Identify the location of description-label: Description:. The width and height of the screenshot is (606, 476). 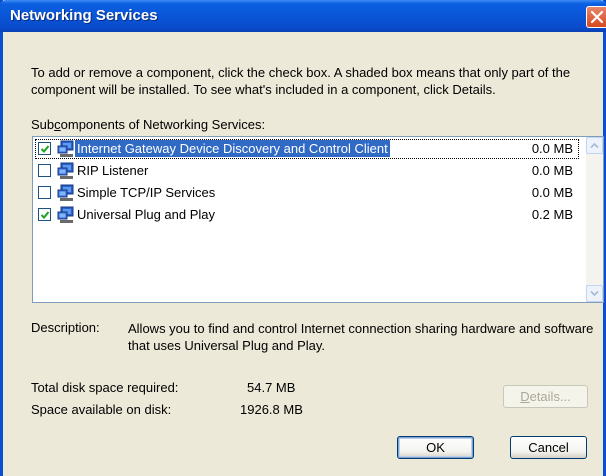
(65, 327).